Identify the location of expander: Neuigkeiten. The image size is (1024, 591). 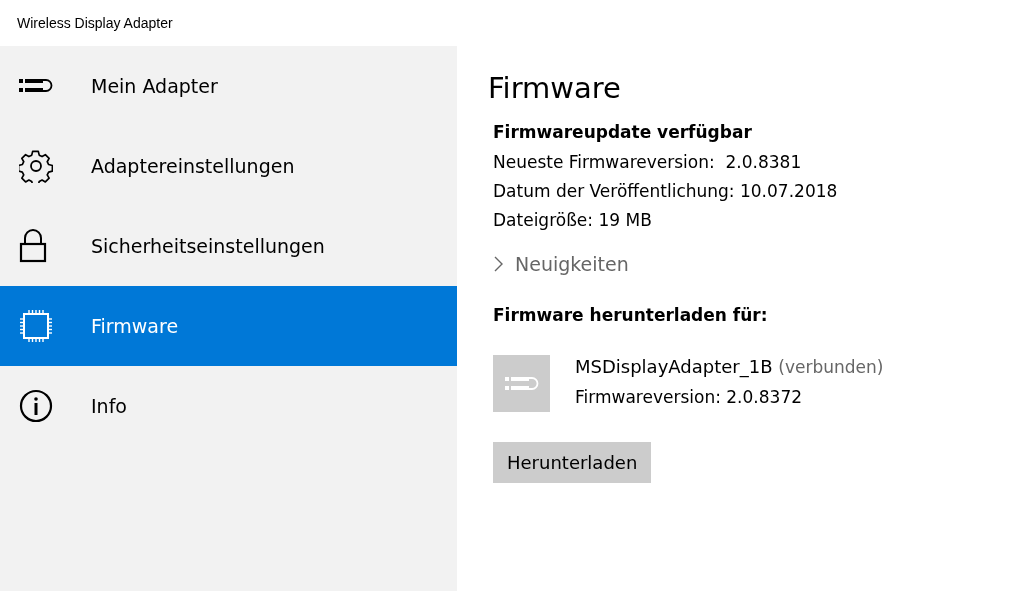
(561, 264).